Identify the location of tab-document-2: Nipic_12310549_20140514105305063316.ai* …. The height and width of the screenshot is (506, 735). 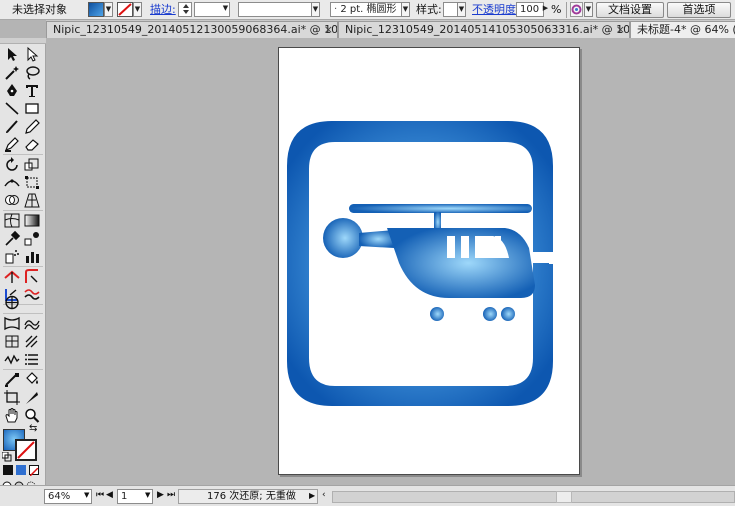
(484, 29).